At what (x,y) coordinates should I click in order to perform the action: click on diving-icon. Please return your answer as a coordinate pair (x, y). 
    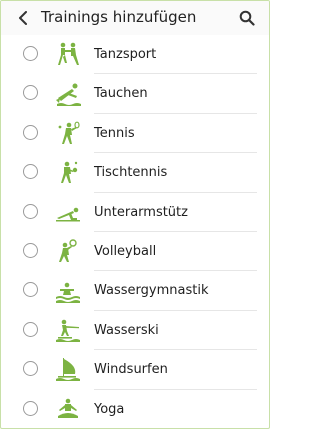
    Looking at the image, I should click on (68, 93).